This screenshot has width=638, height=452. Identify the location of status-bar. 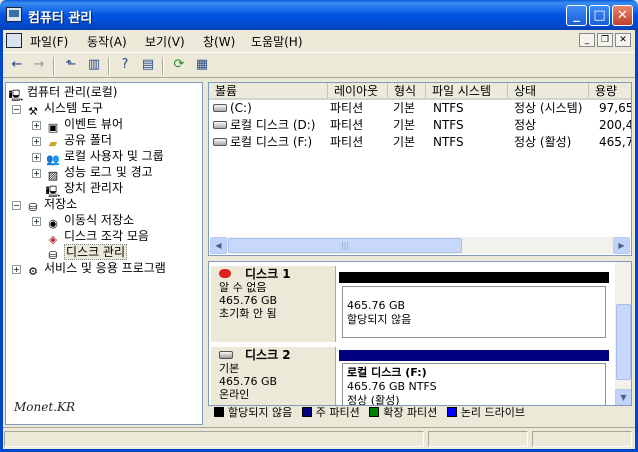
(319, 438).